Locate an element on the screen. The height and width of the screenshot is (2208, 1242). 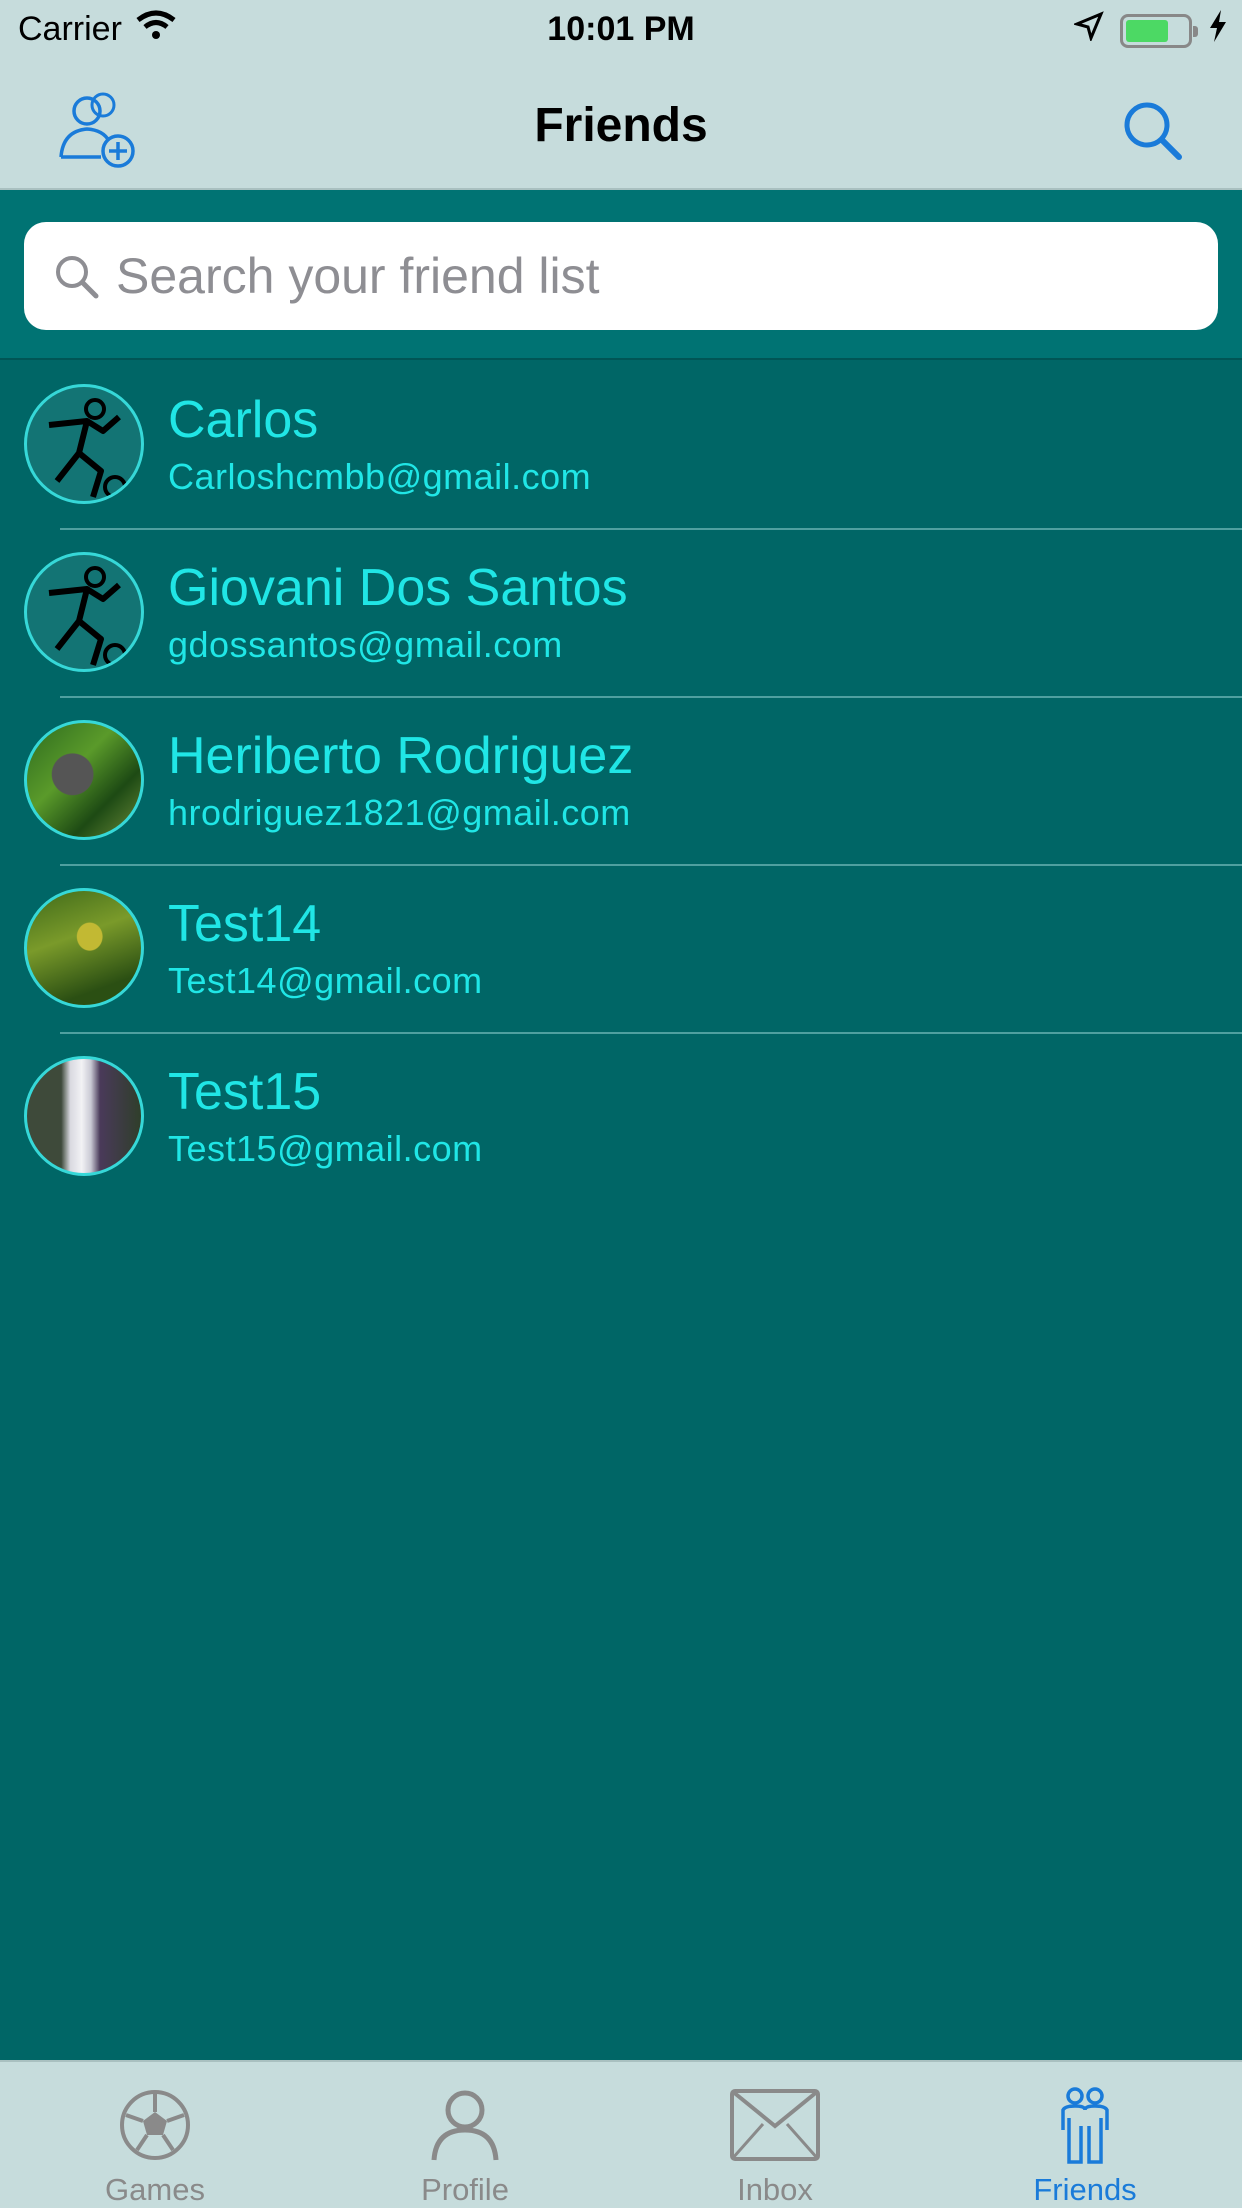
page-title: Friends is located at coordinates (621, 125).